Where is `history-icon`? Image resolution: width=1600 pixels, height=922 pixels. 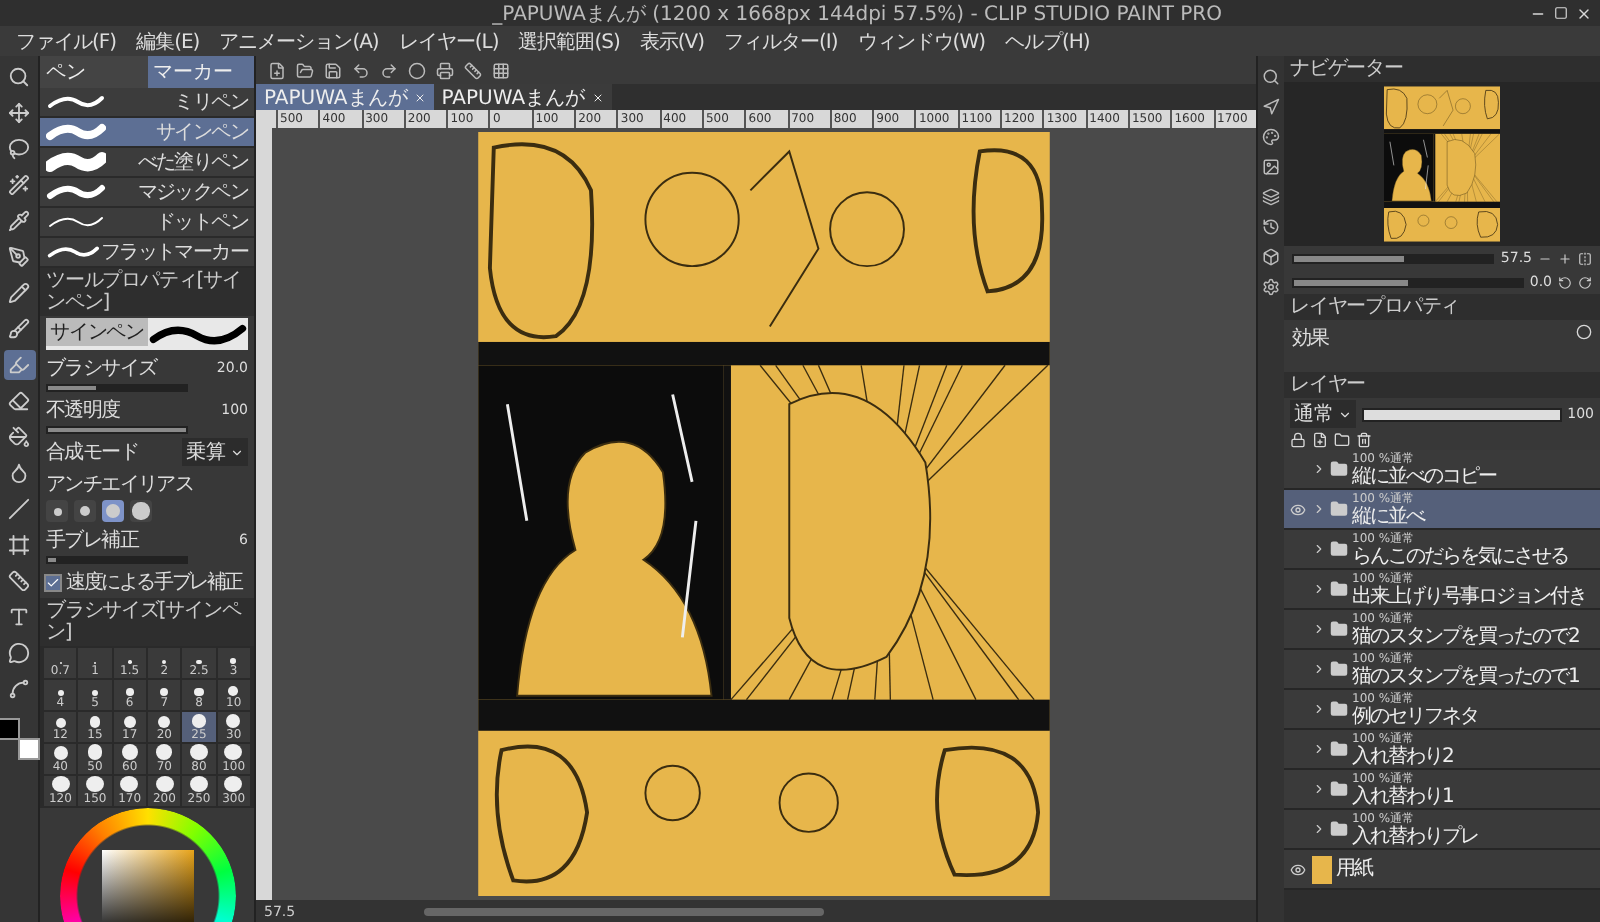
history-icon is located at coordinates (1271, 227).